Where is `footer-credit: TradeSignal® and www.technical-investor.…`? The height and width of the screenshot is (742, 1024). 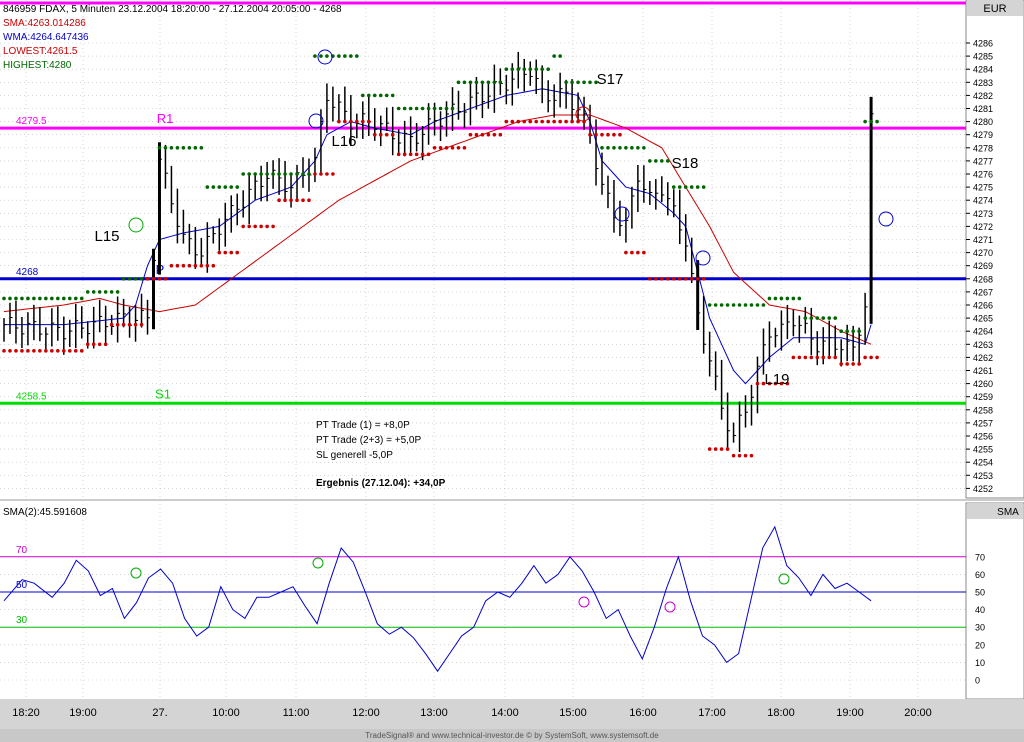 footer-credit: TradeSignal® and www.technical-investor.… is located at coordinates (512, 735).